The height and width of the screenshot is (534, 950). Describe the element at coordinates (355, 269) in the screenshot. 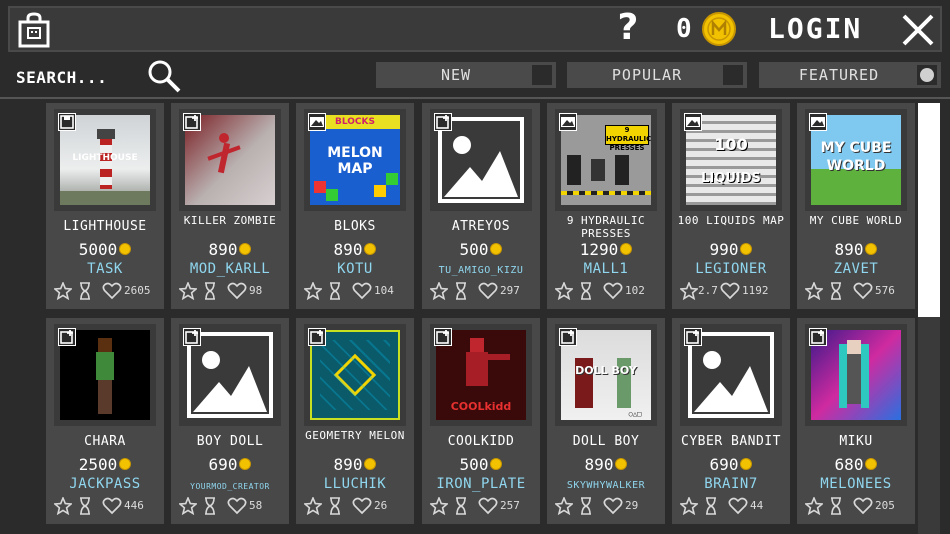

I see `mod-author: KOTU` at that location.